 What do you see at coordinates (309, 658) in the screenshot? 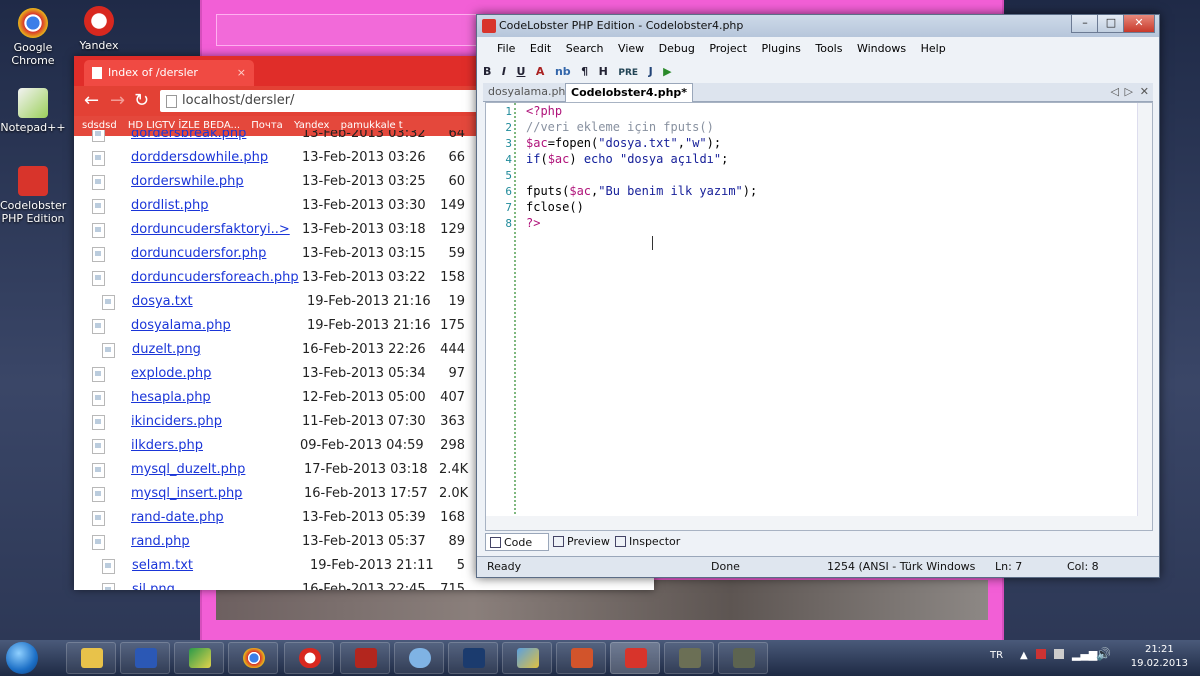
I see `taskbar-yandex` at bounding box center [309, 658].